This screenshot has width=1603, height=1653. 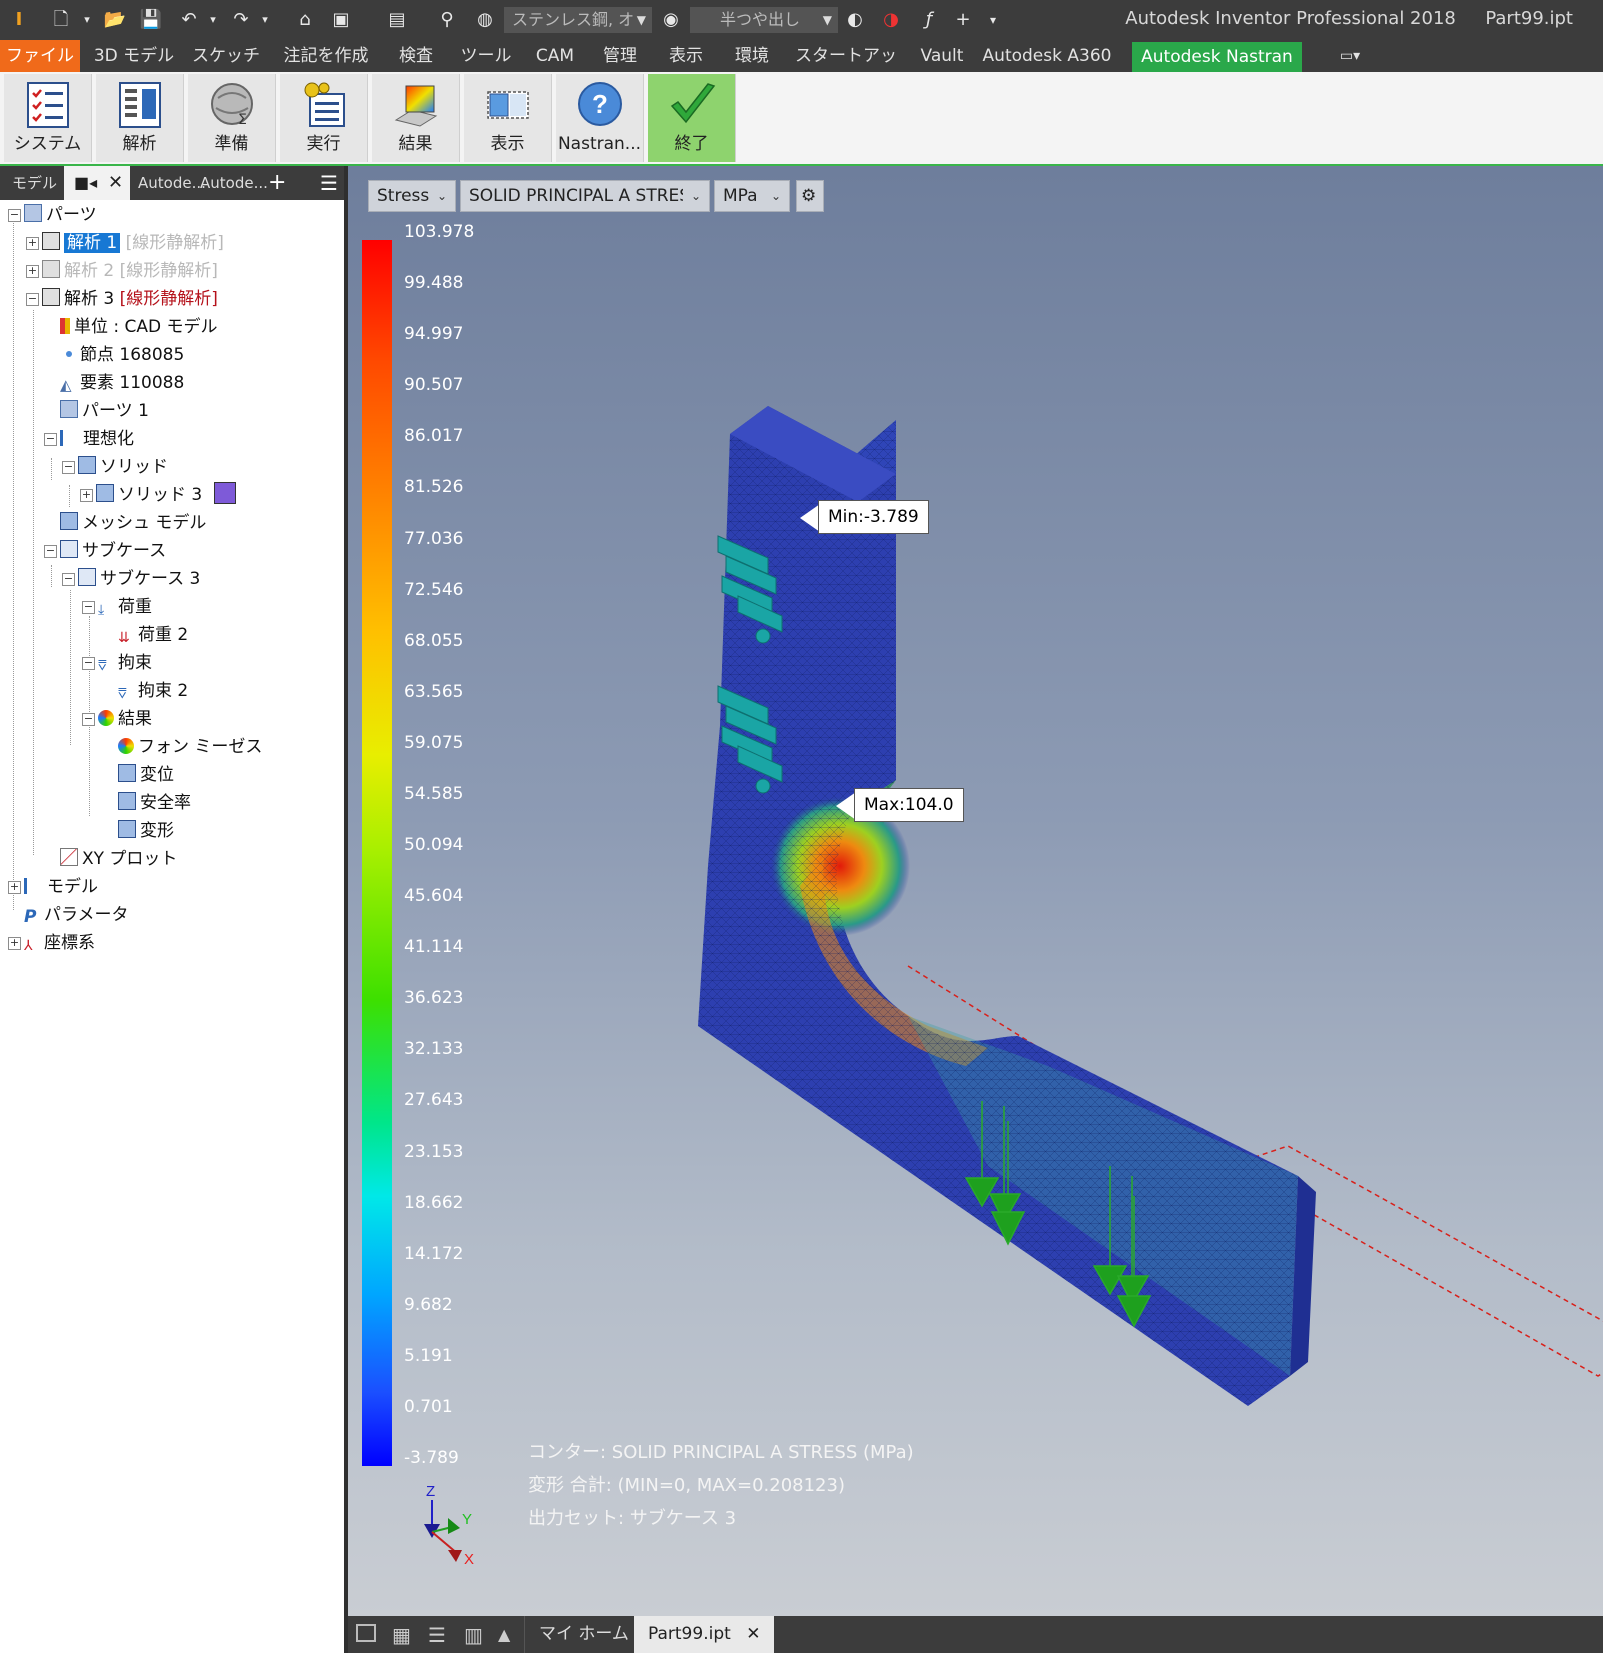 I want to click on open-icon: 📂, so click(x=115, y=20).